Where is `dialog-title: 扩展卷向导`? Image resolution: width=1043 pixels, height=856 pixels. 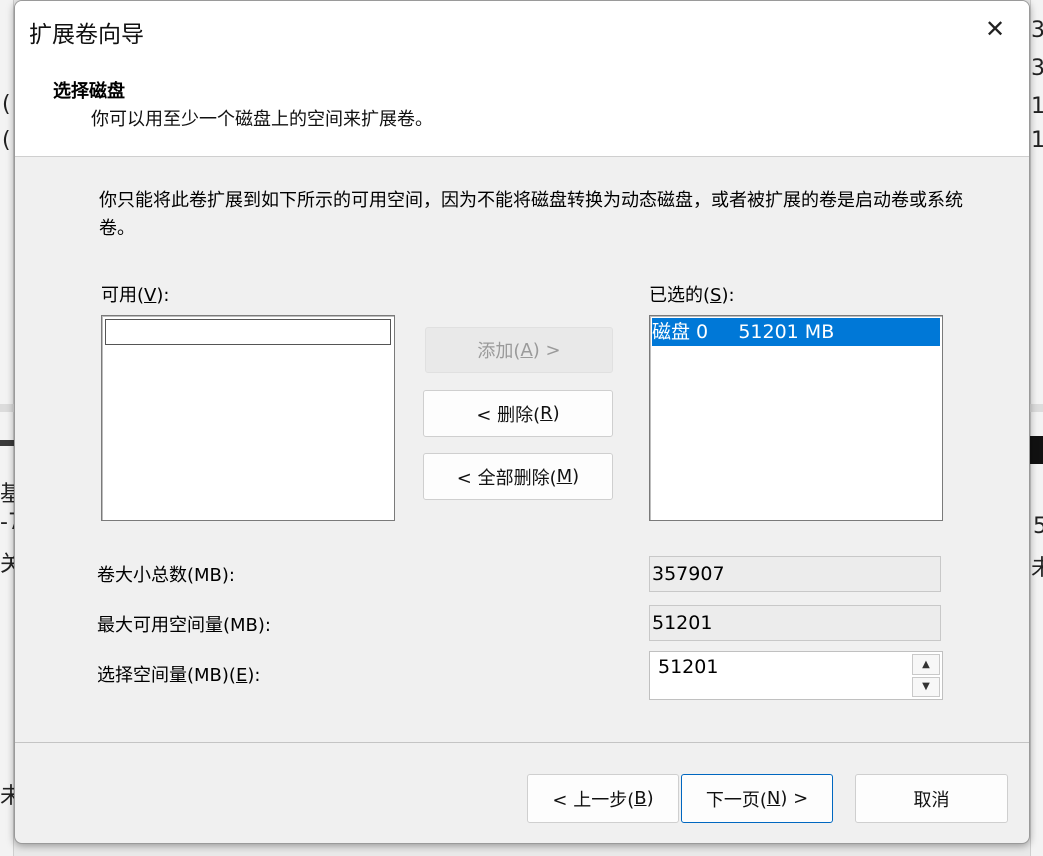 dialog-title: 扩展卷向导 is located at coordinates (86, 35).